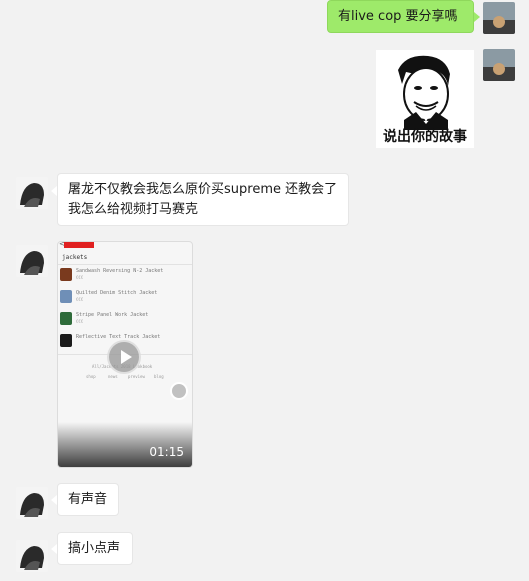 The image size is (529, 581). Describe the element at coordinates (136, 376) in the screenshot. I see `footer-link: preview` at that location.